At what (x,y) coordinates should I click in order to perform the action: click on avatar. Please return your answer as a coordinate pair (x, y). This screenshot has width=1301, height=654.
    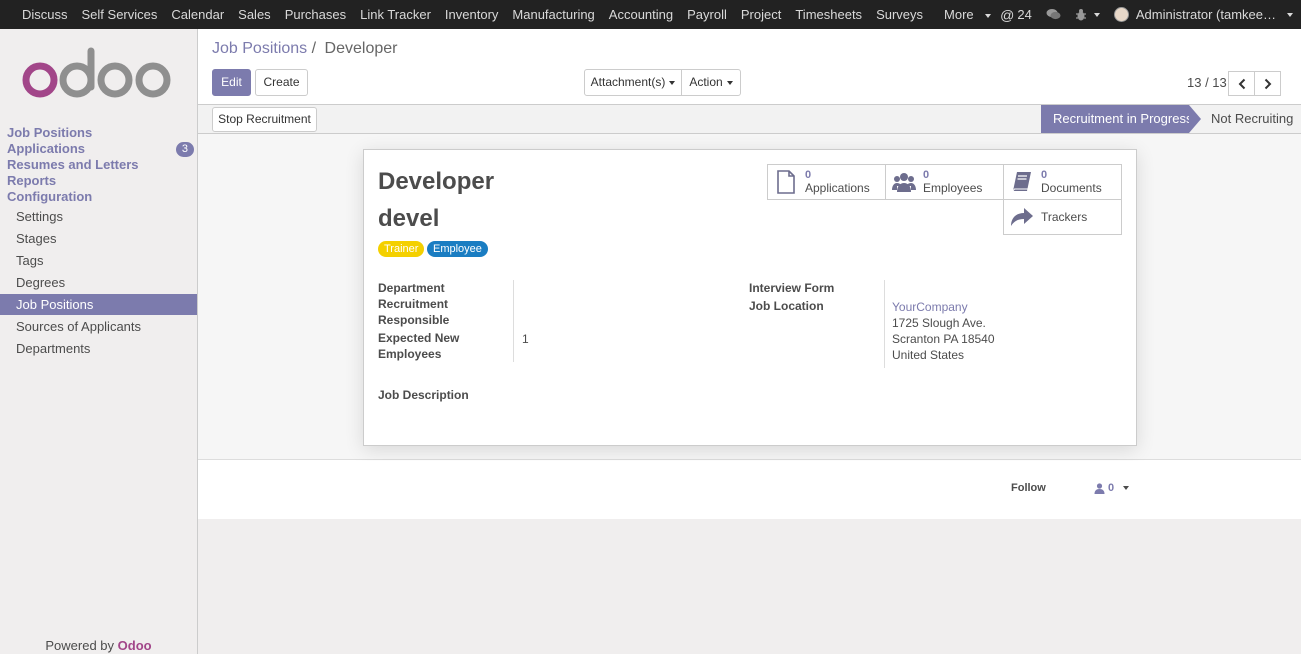
    Looking at the image, I should click on (1121, 14).